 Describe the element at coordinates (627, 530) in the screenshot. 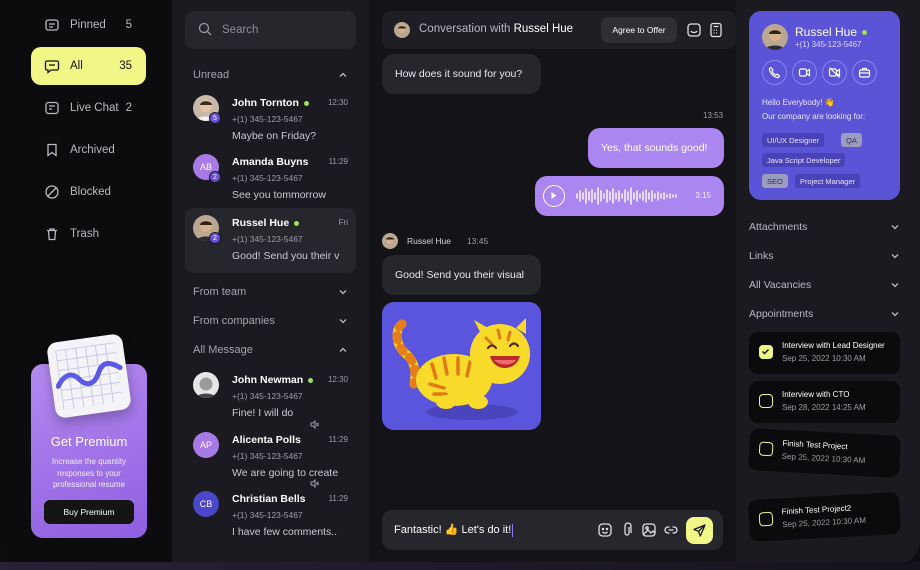

I see `attach-icon` at that location.